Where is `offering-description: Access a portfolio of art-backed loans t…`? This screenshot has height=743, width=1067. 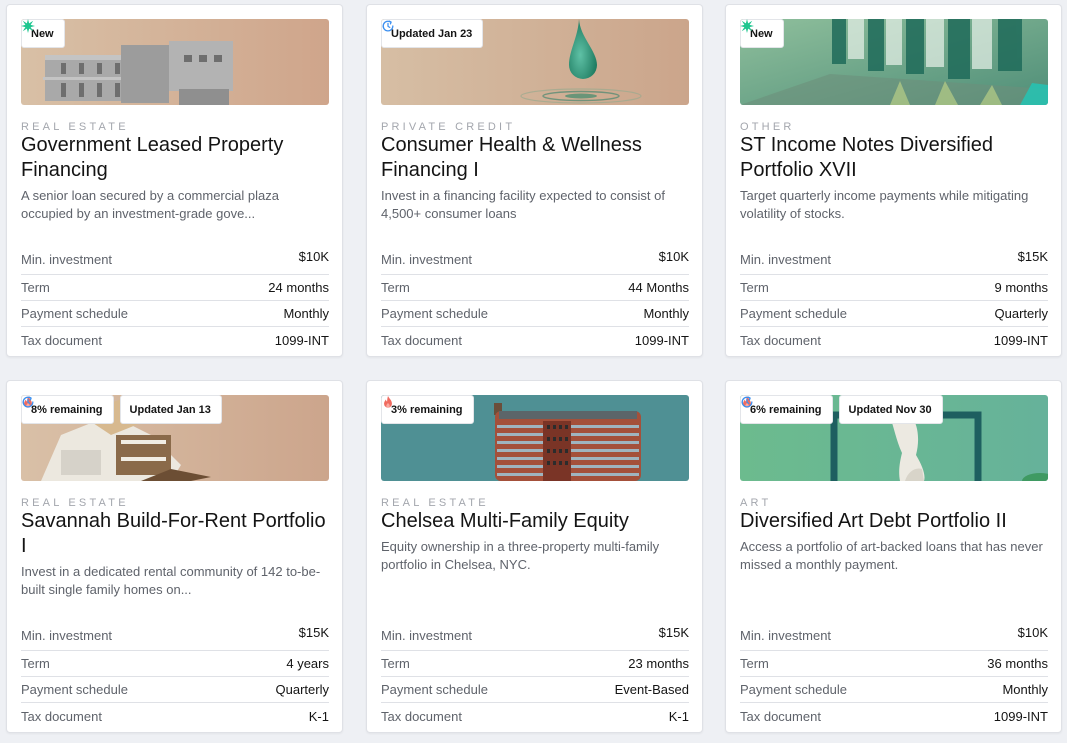
offering-description: Access a portfolio of art-backed loans t… is located at coordinates (891, 555).